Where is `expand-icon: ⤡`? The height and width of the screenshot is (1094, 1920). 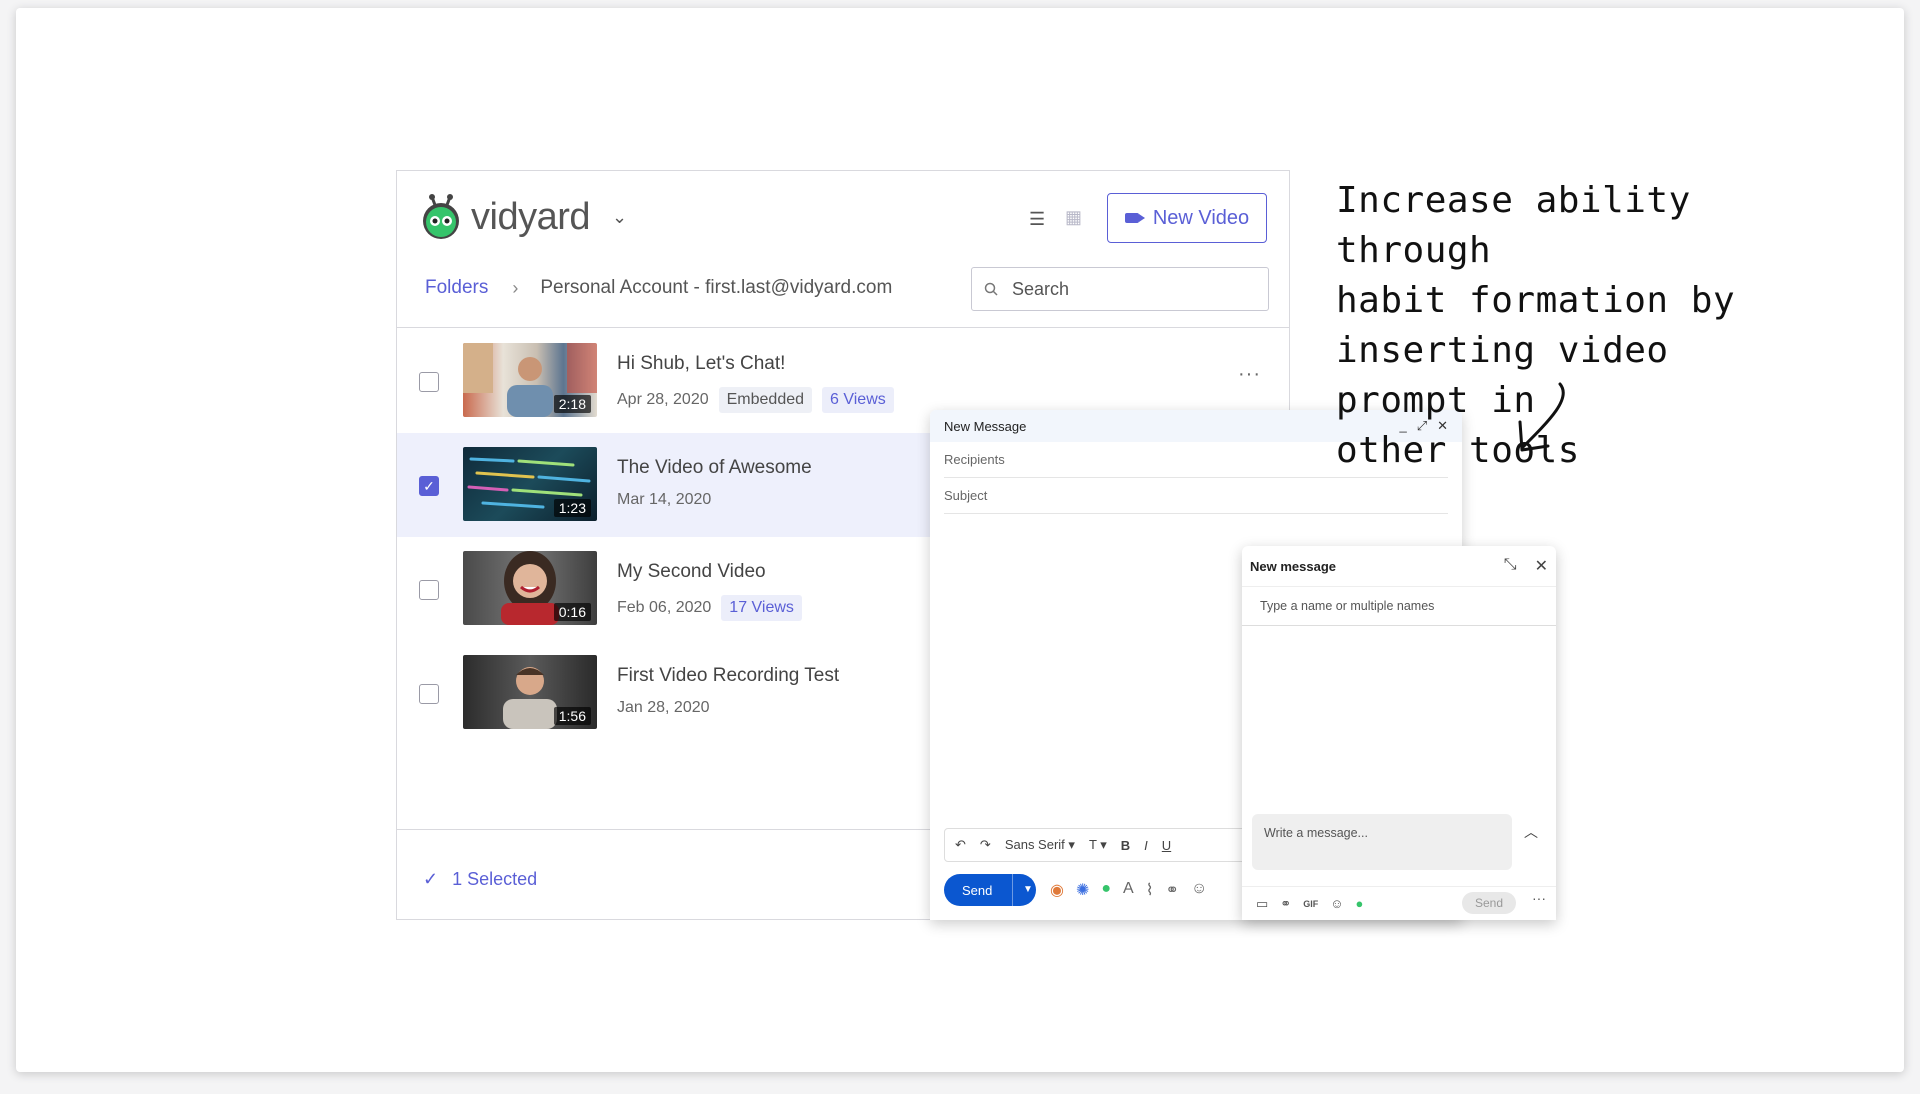
expand-icon: ⤡ is located at coordinates (1510, 566).